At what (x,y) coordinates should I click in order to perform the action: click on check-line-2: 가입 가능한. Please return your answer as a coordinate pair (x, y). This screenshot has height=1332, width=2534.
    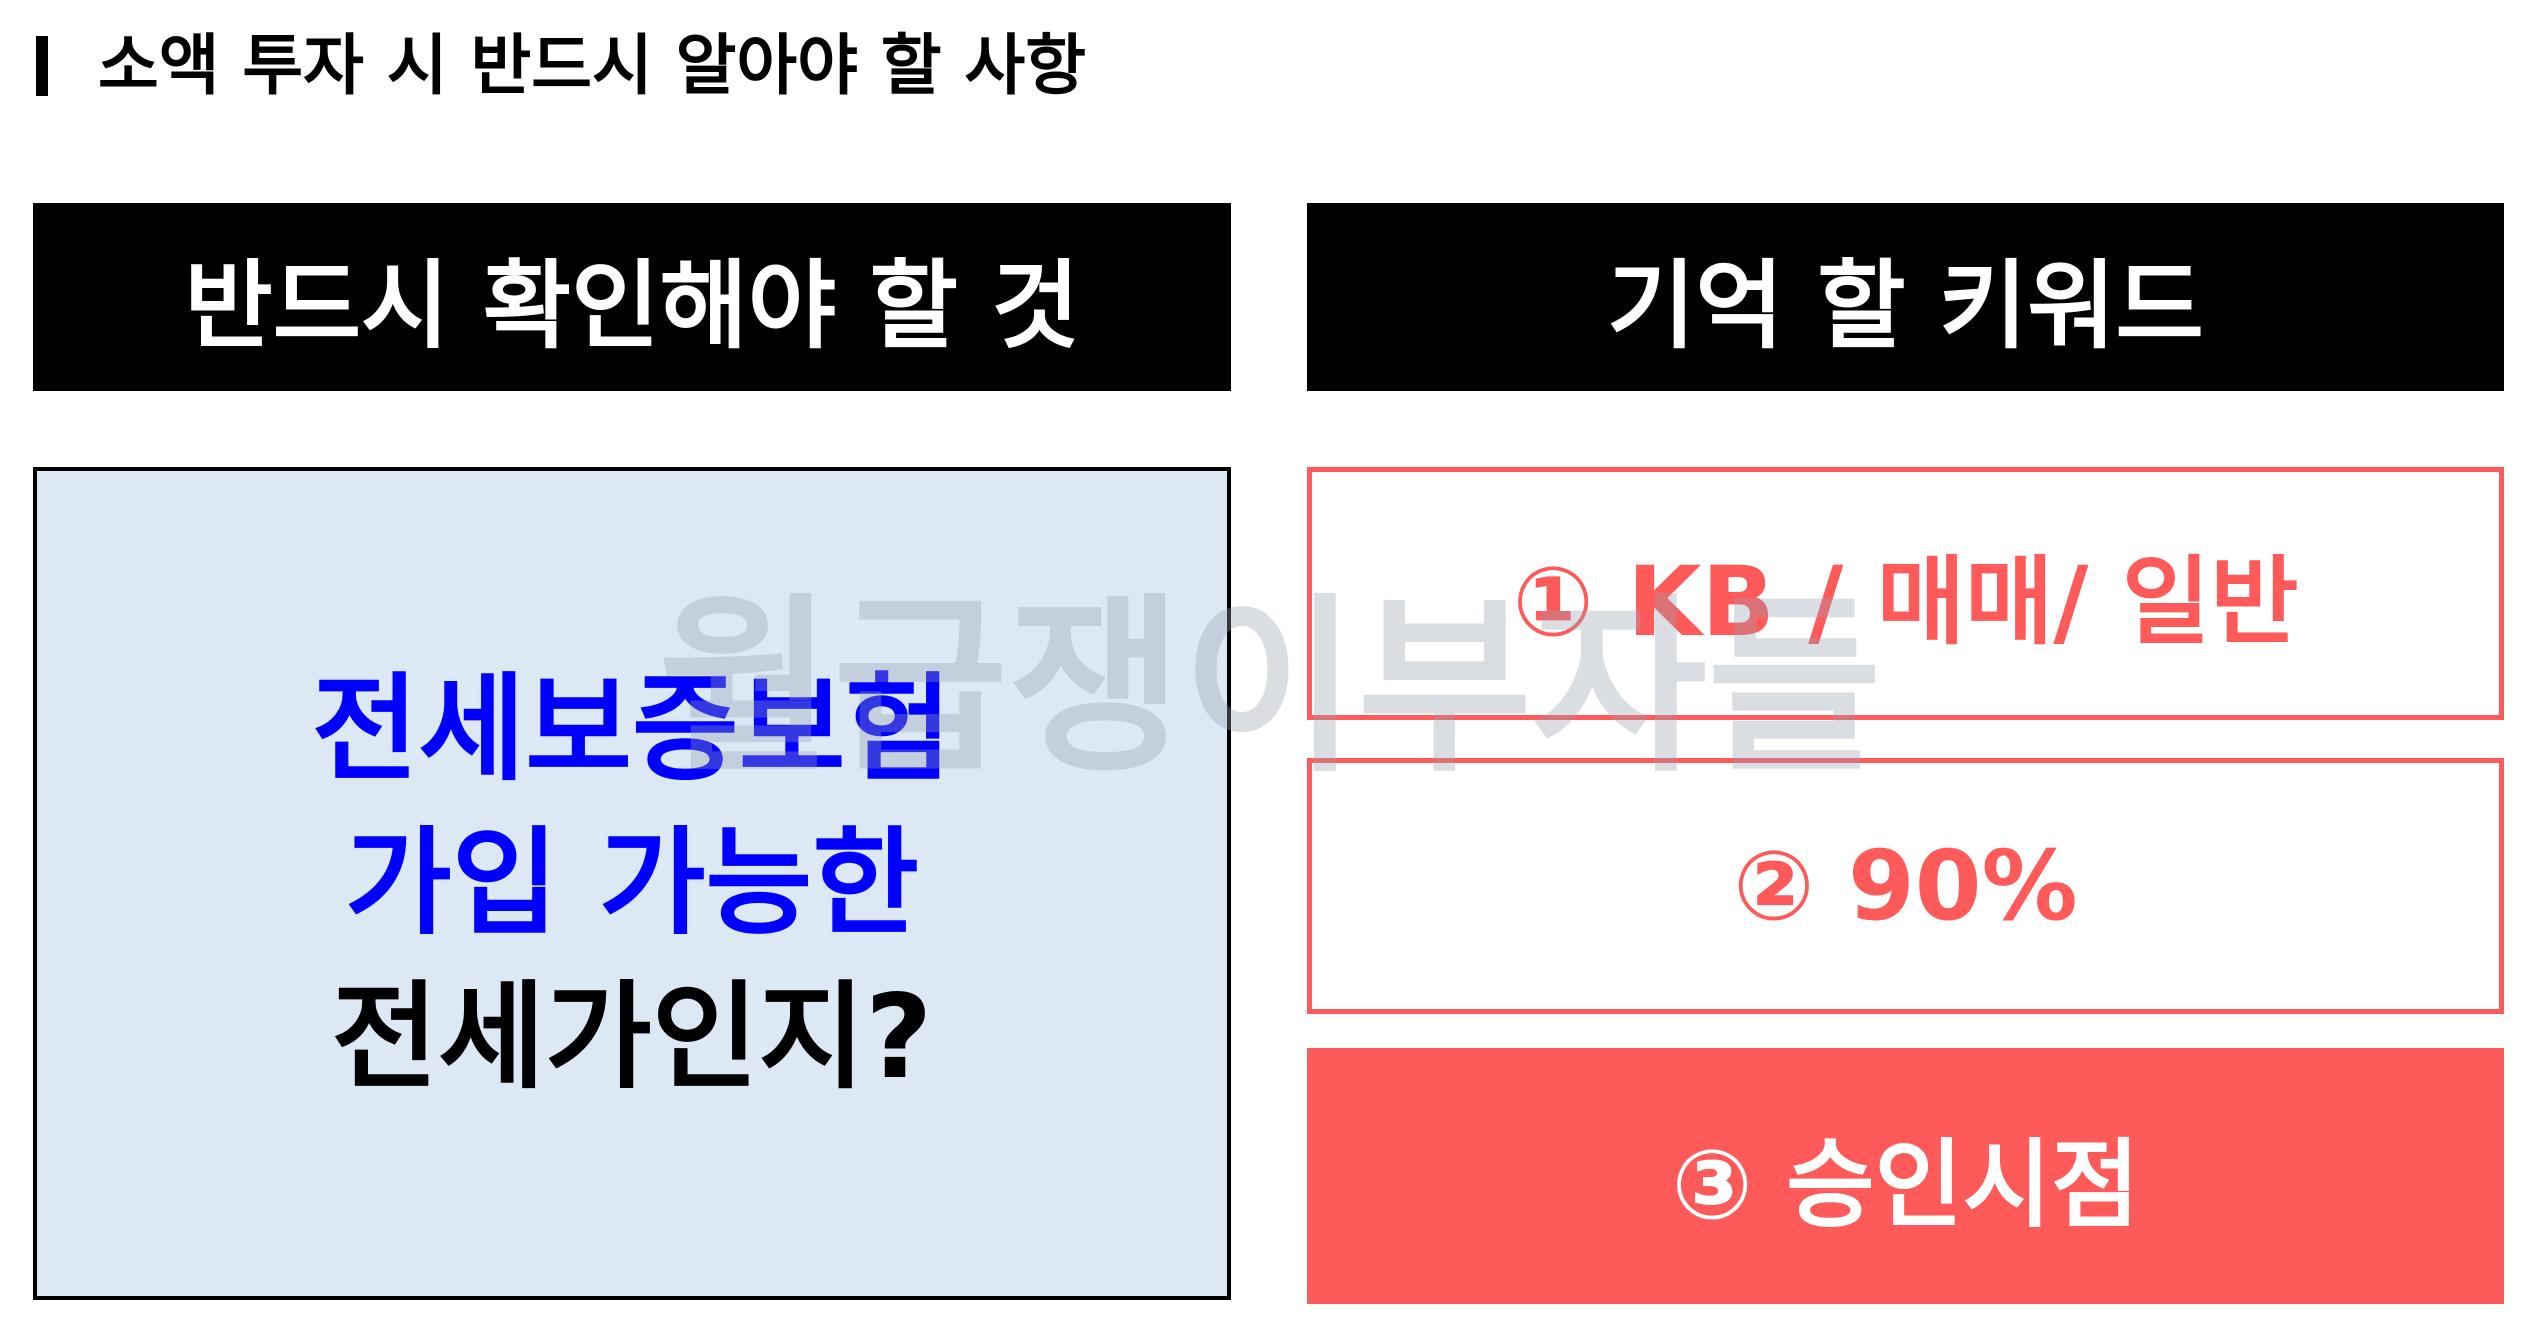
    Looking at the image, I should click on (632, 883).